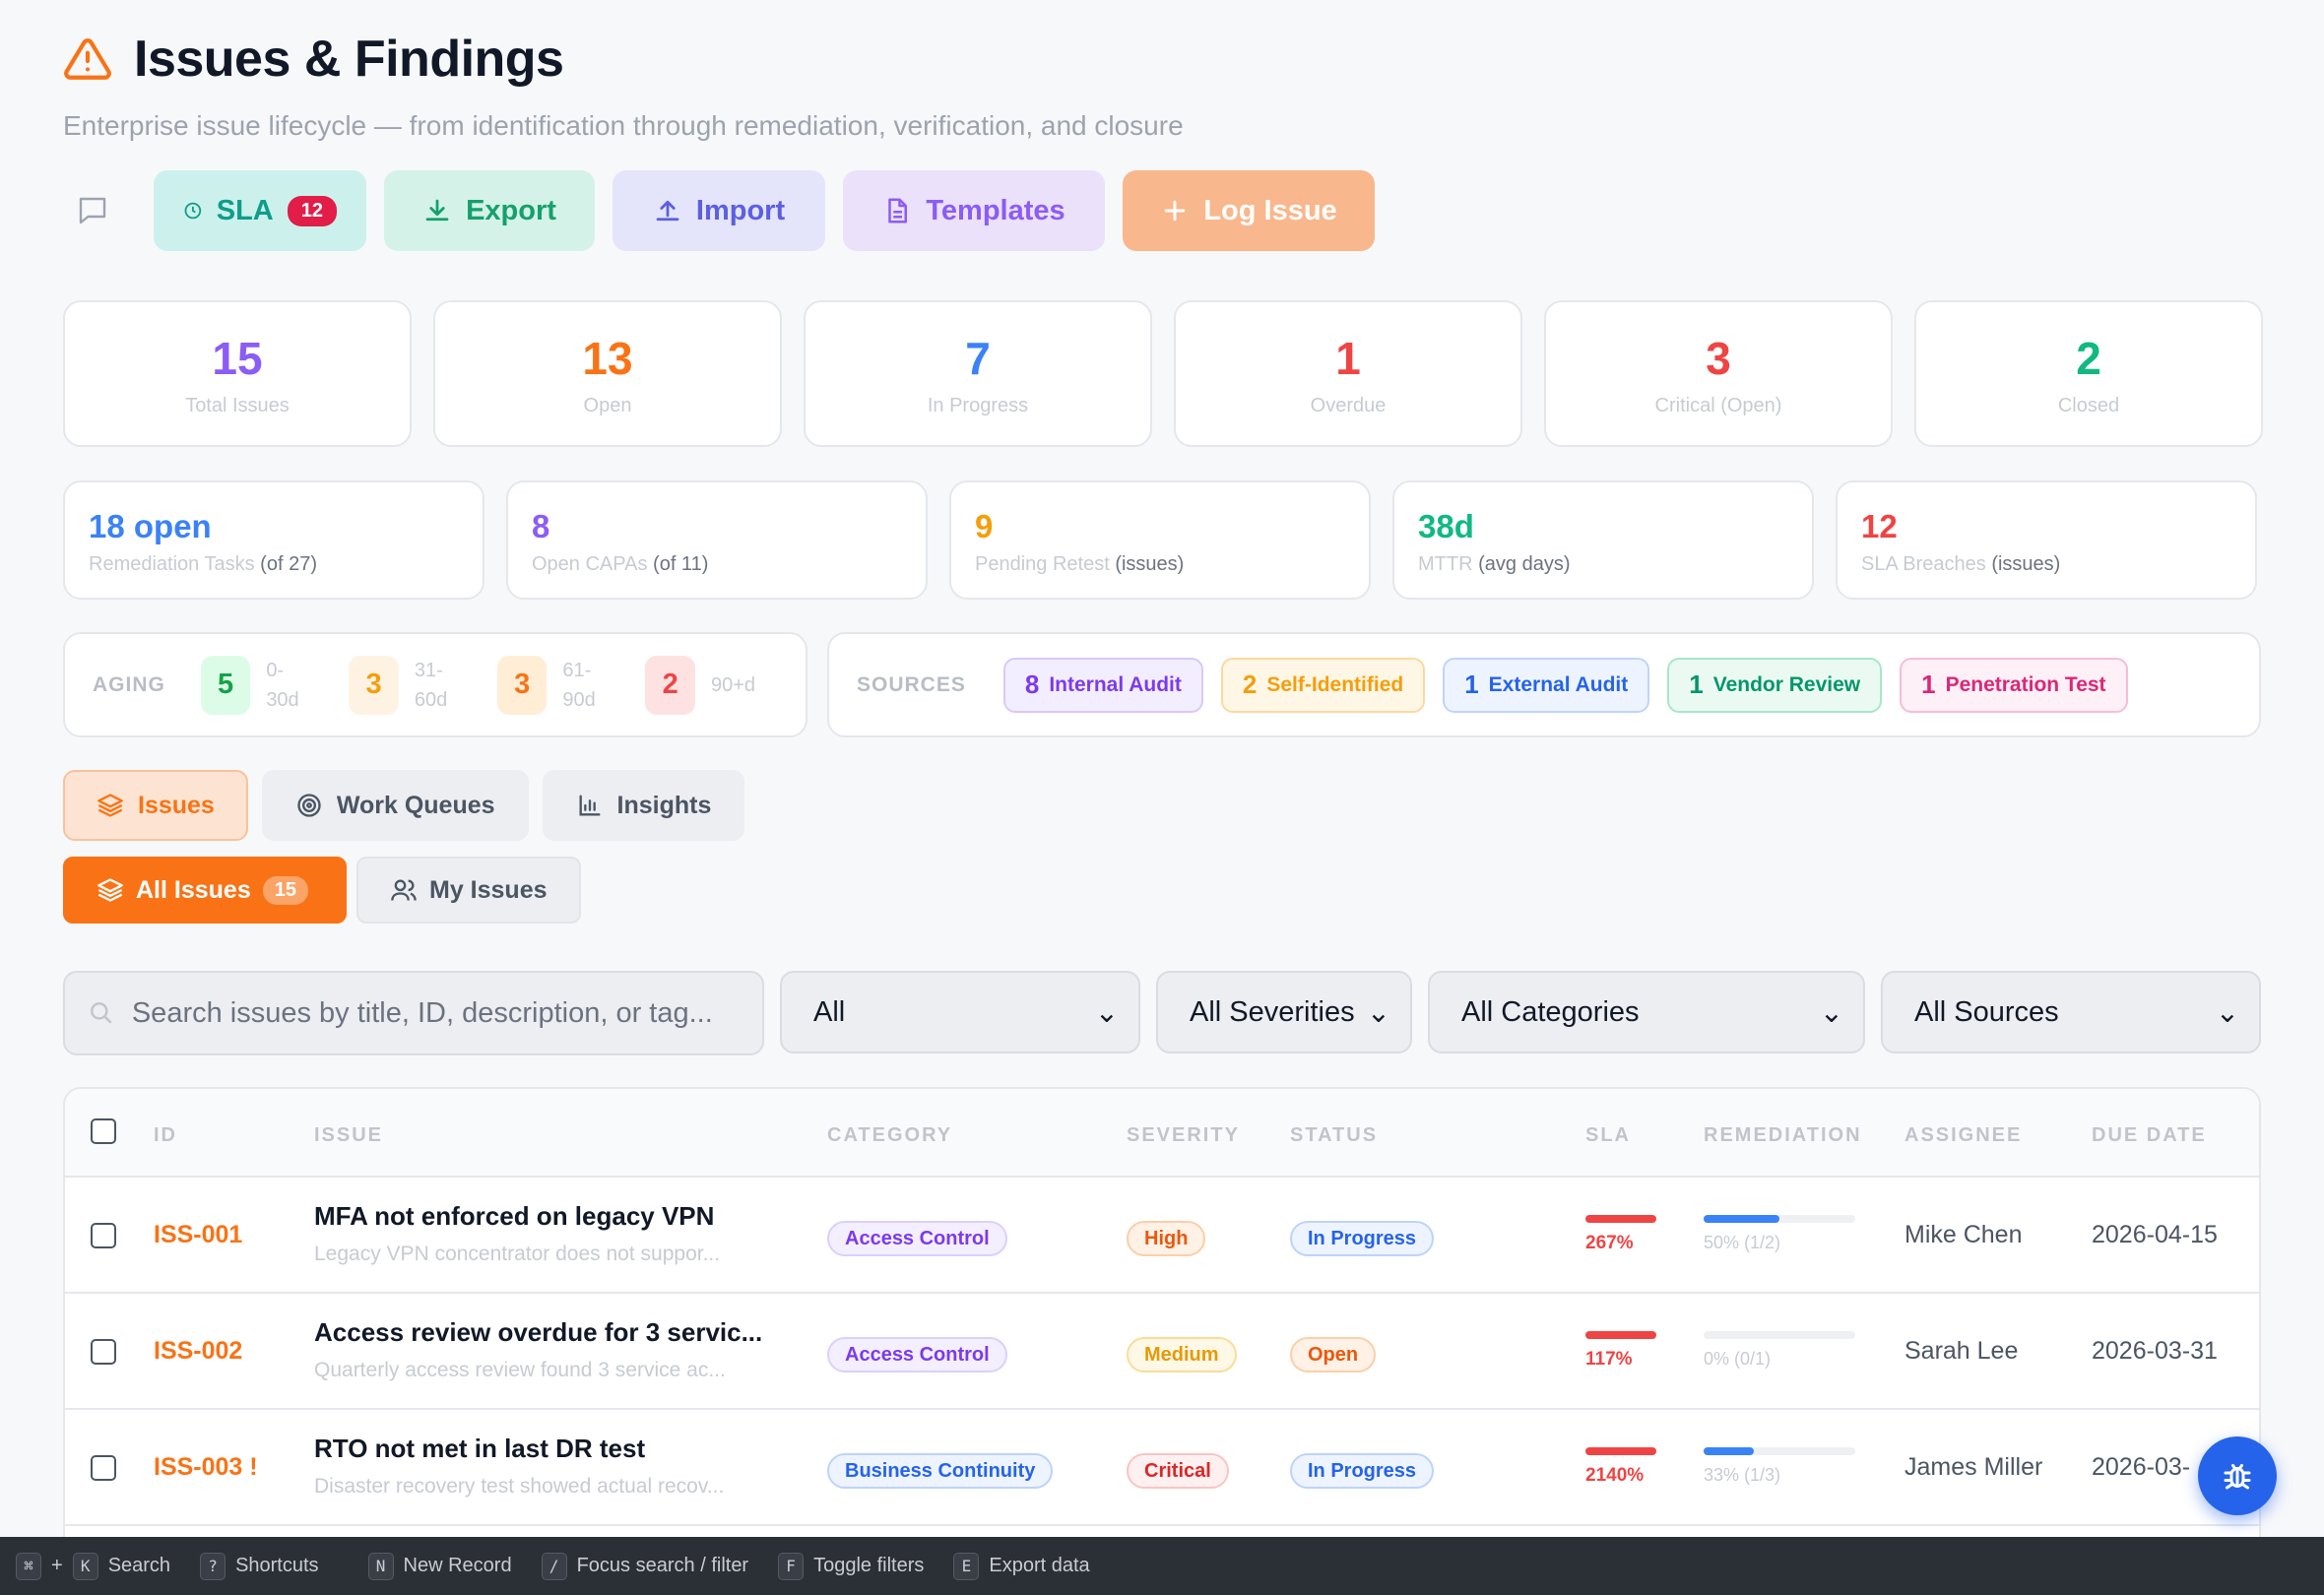  What do you see at coordinates (960, 1012) in the screenshot?
I see `status-filter-select: All ⌄` at bounding box center [960, 1012].